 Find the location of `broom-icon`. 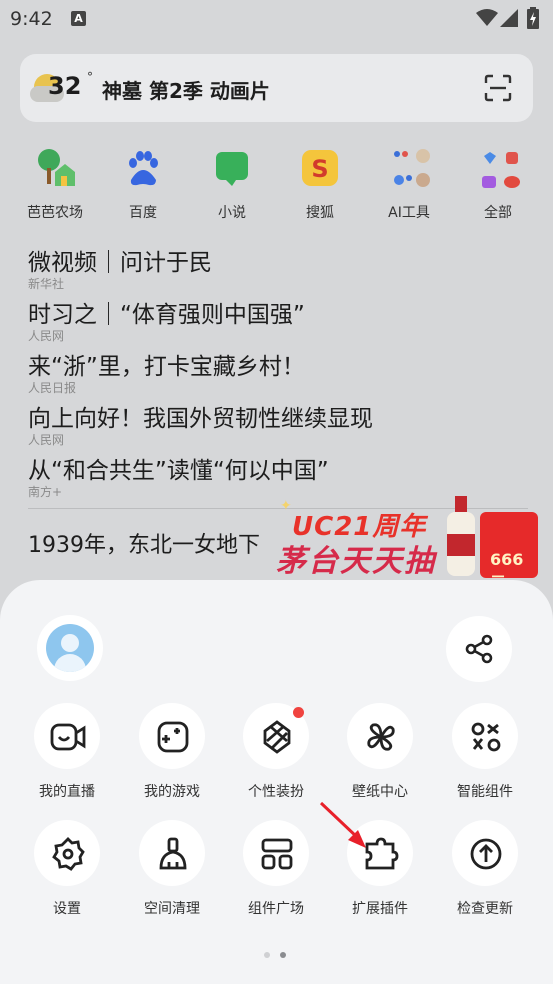

broom-icon is located at coordinates (173, 853).